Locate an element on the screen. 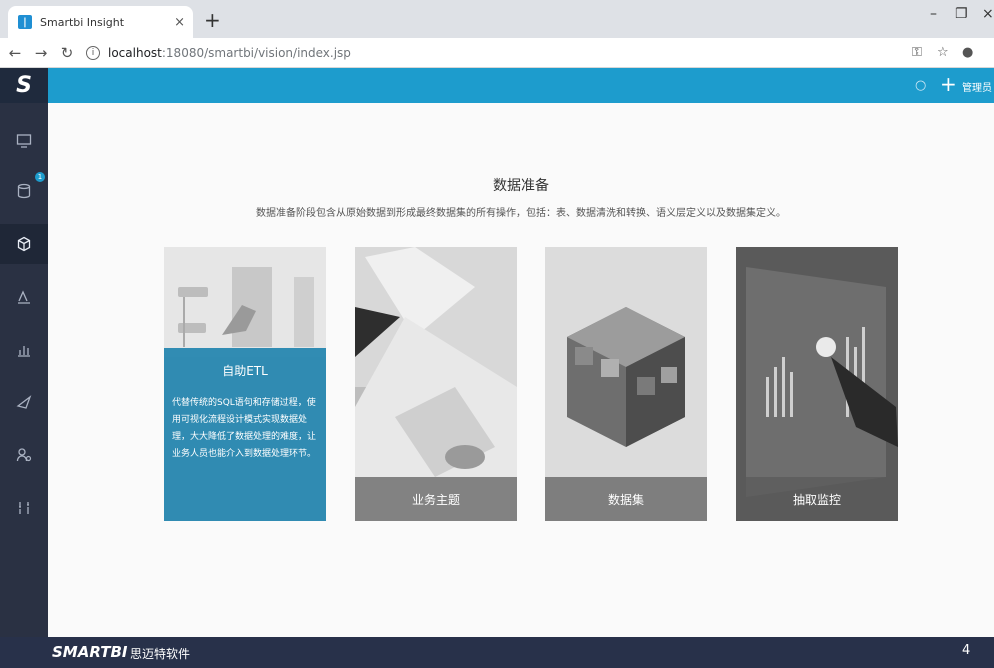  app-header is located at coordinates (497, 85).